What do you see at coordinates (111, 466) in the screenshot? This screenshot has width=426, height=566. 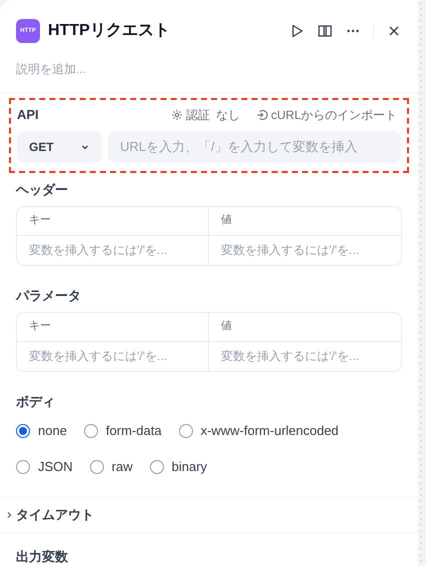 I see `radio-option: raw` at bounding box center [111, 466].